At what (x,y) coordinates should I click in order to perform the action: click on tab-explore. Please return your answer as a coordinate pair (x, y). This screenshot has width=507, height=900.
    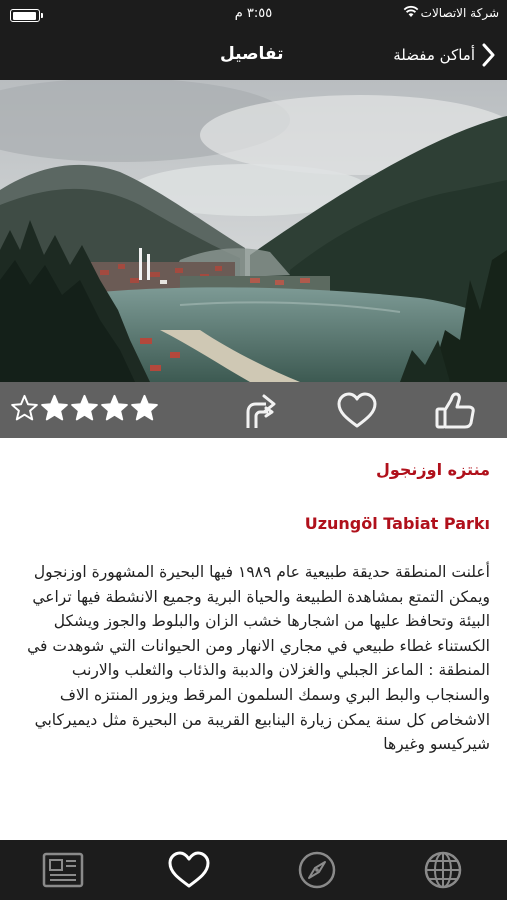
    Looking at the image, I should click on (317, 870).